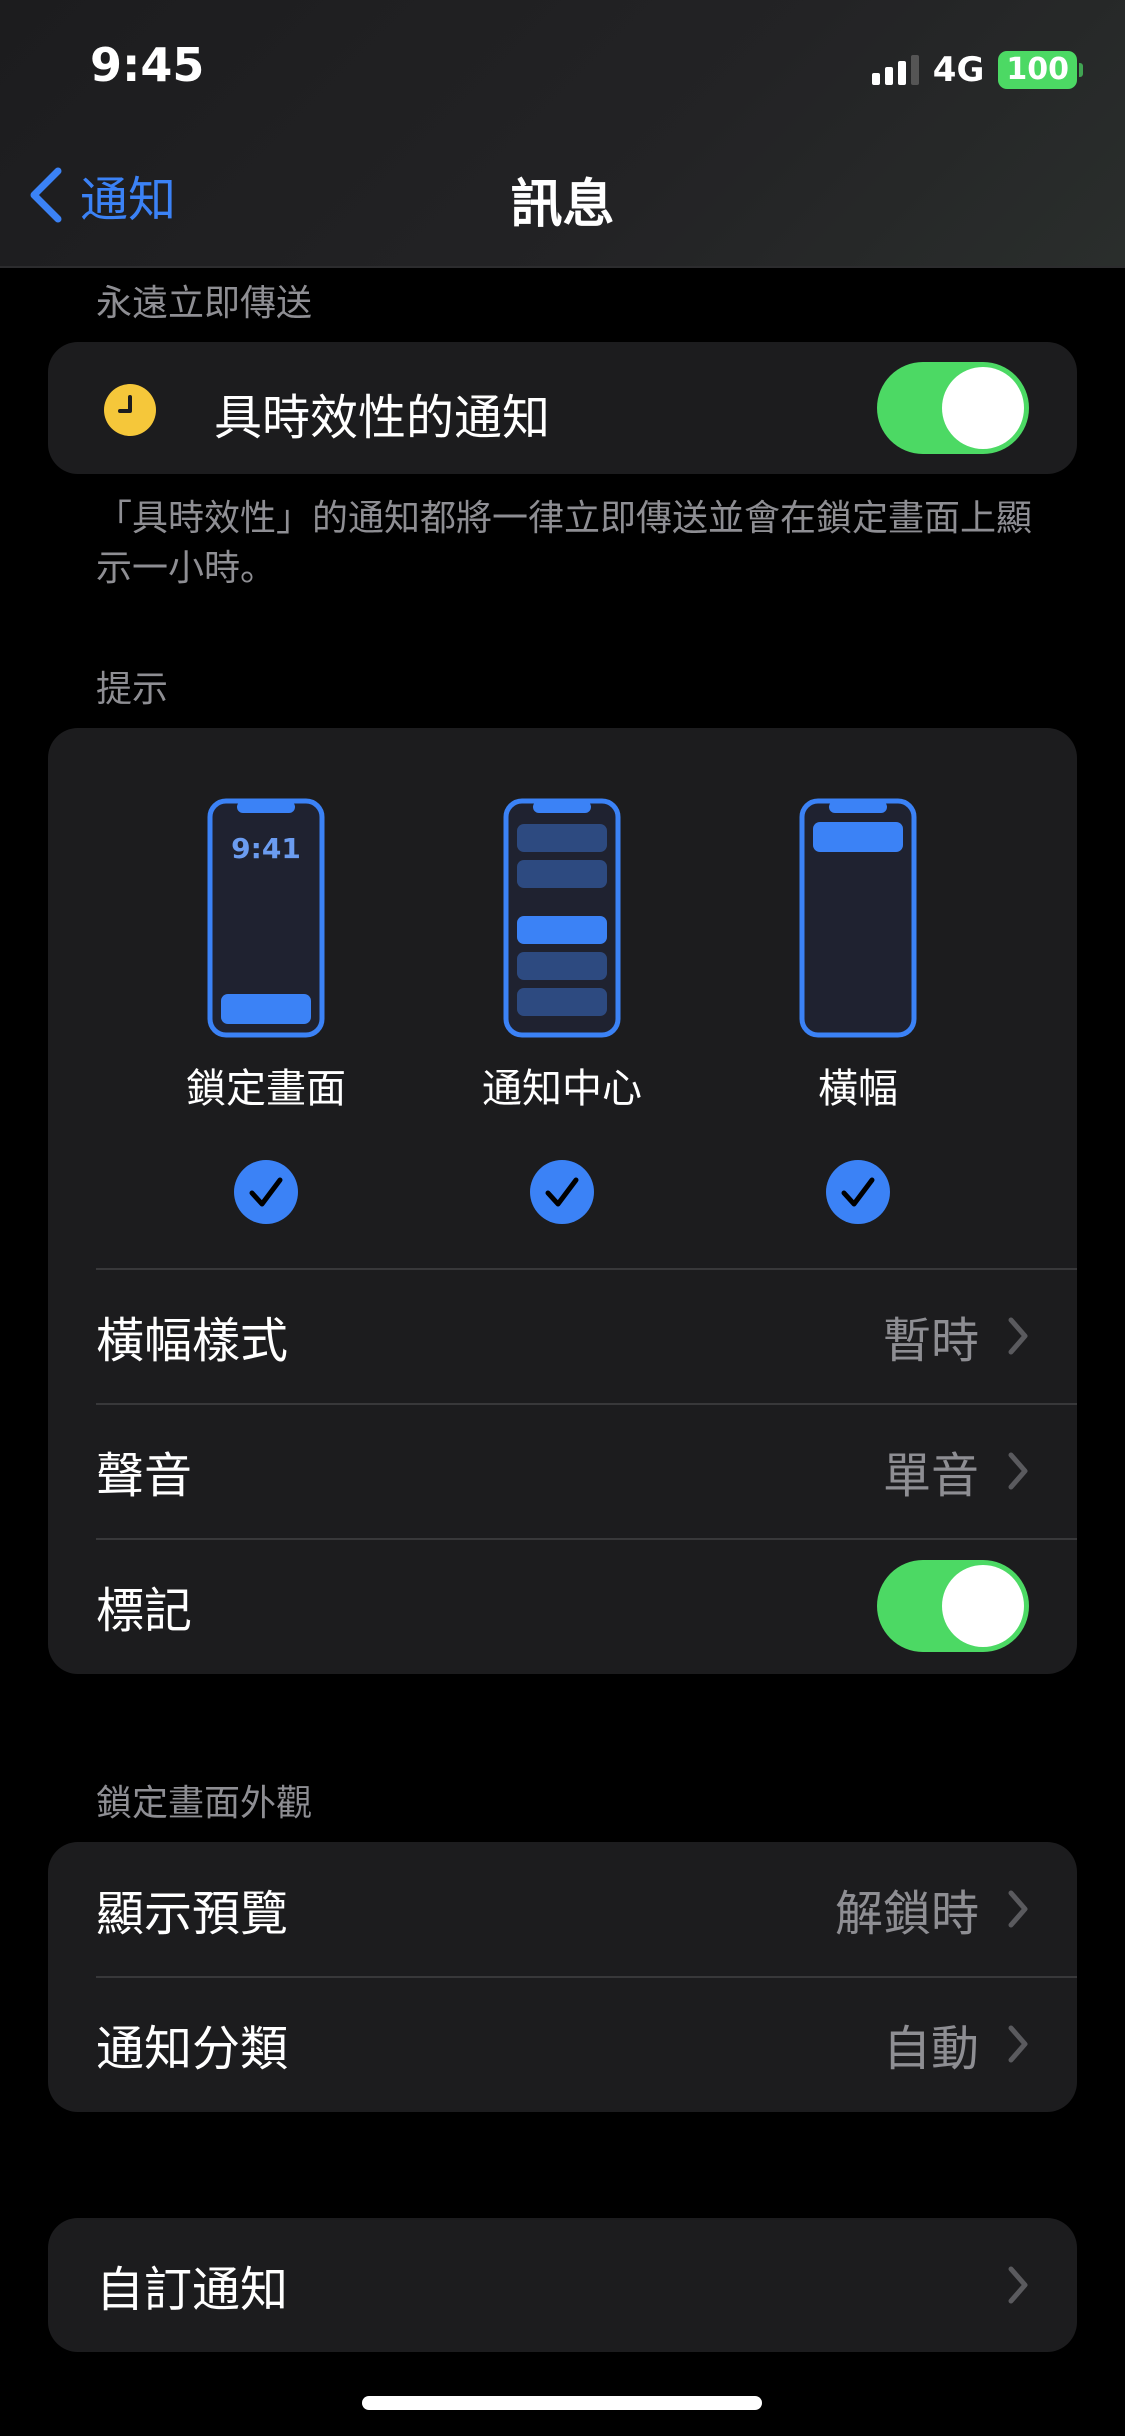 The image size is (1125, 2436). I want to click on network-type: 4G, so click(958, 70).